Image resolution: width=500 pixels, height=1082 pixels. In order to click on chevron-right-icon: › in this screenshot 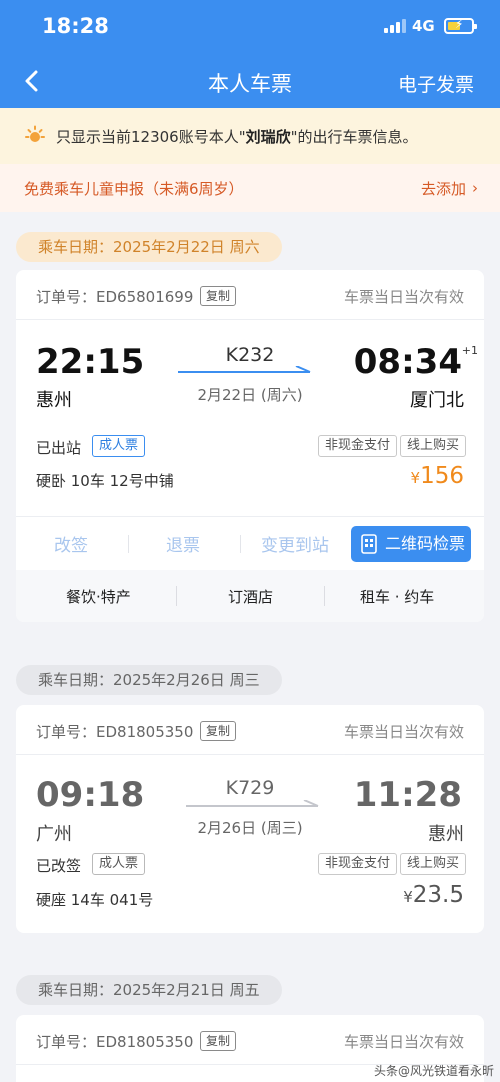, I will do `click(475, 188)`.